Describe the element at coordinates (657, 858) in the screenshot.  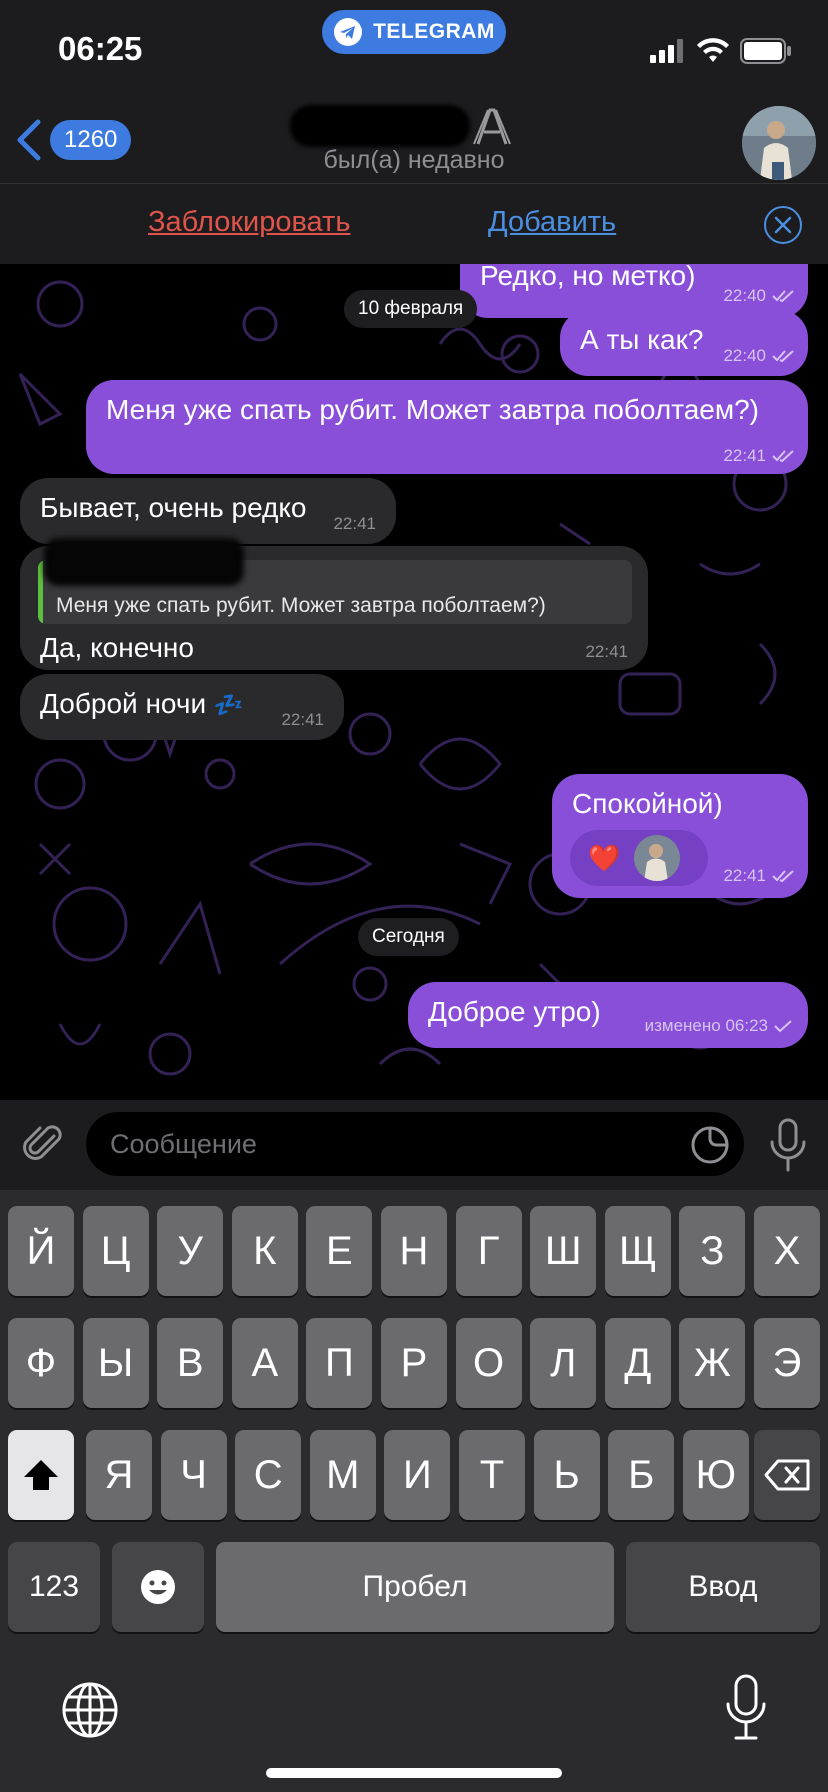
I see `reactor-avatar` at that location.